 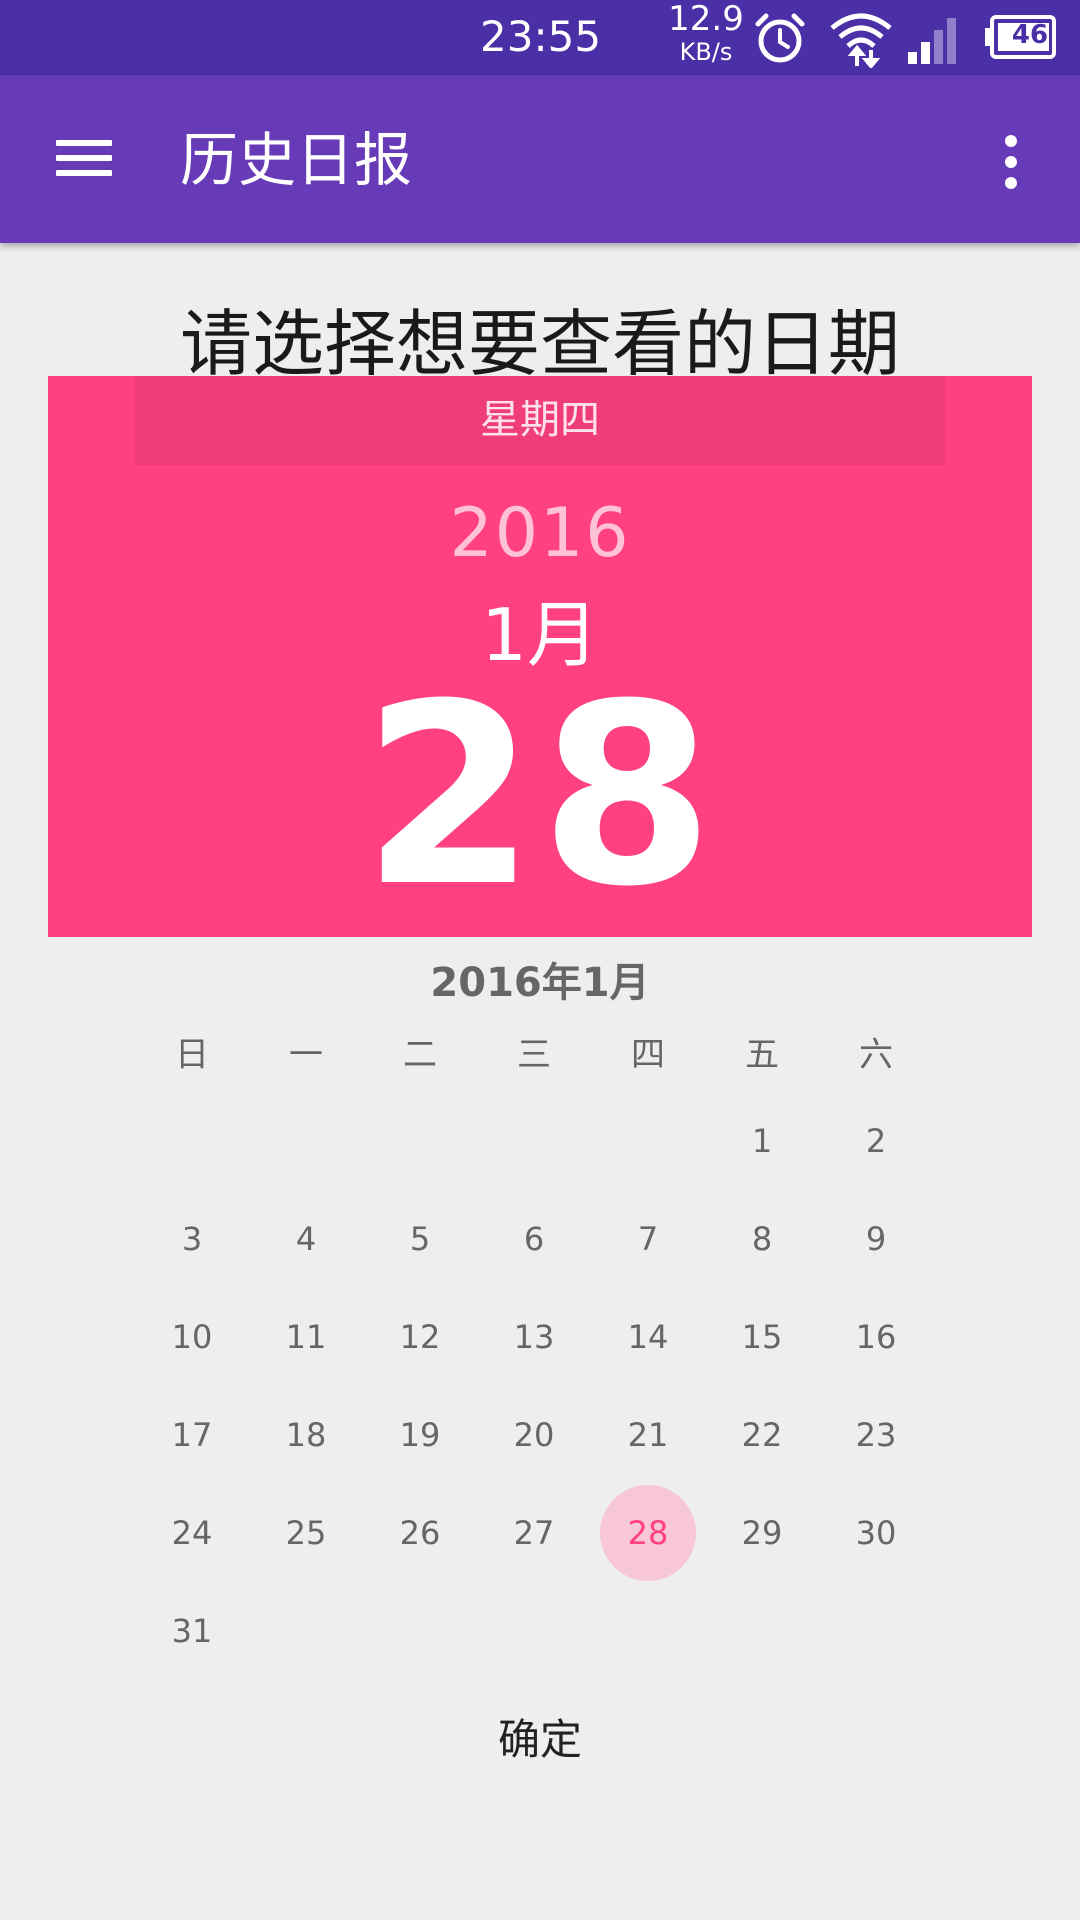 I want to click on calendar-day: 1, so click(x=762, y=1141).